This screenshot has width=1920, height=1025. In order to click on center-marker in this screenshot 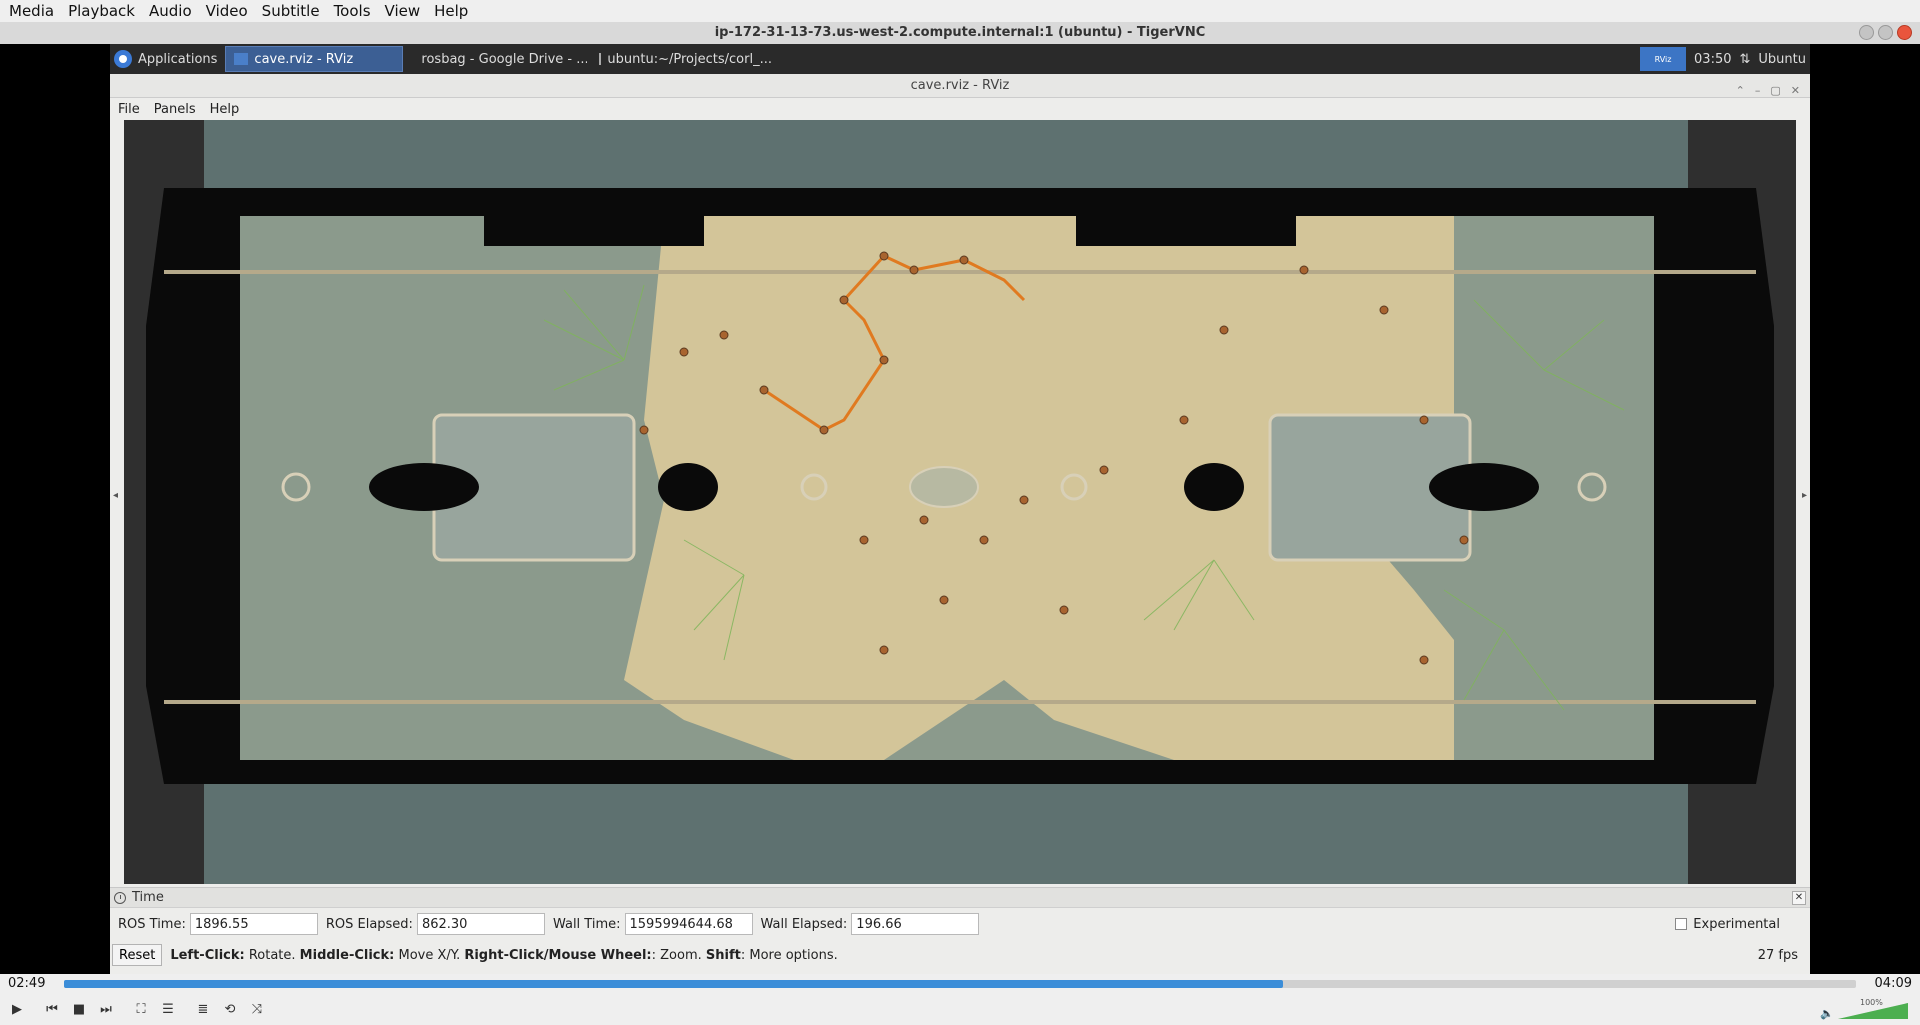, I will do `click(944, 487)`.